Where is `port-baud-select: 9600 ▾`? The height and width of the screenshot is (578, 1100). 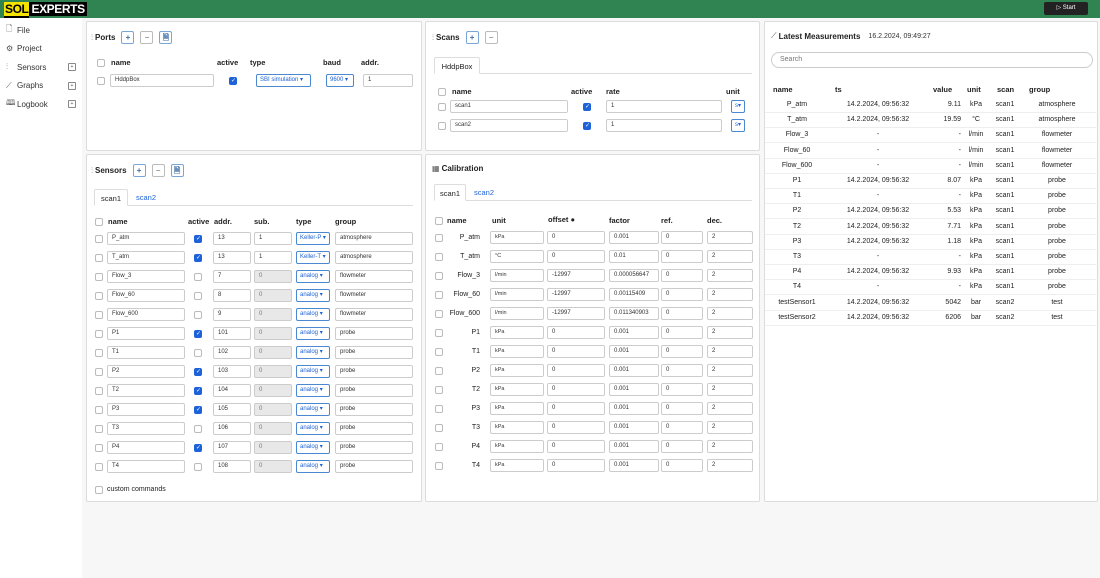 port-baud-select: 9600 ▾ is located at coordinates (340, 80).